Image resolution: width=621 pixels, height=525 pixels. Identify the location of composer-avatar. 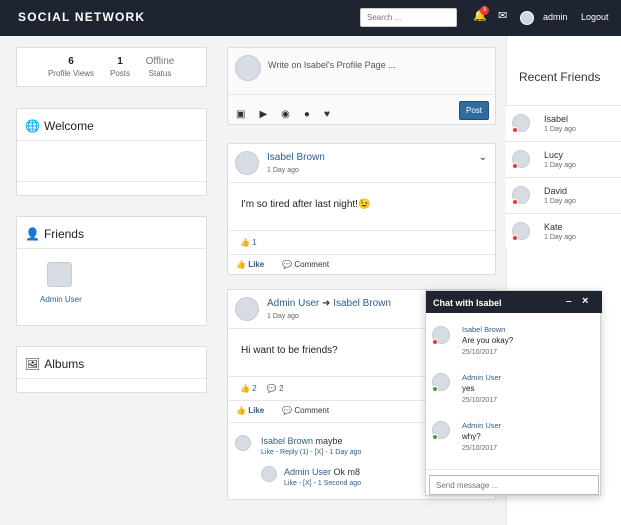
(248, 68).